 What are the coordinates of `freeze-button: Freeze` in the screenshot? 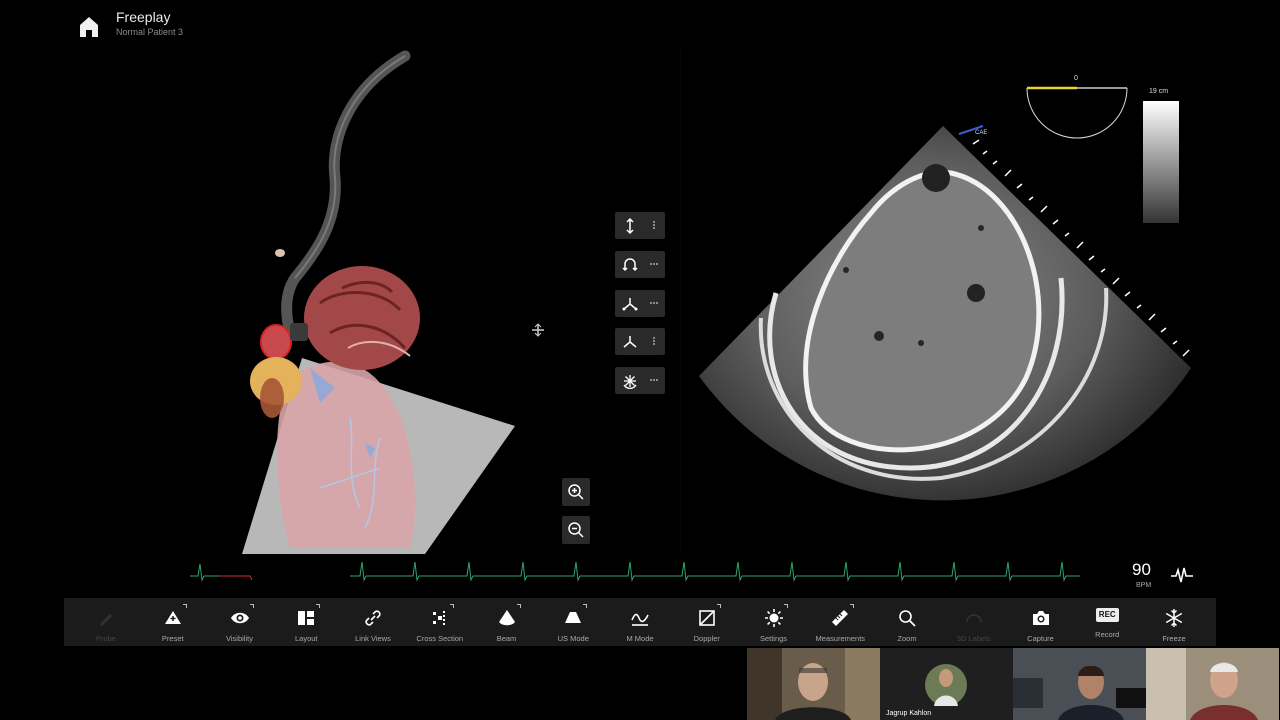 It's located at (1174, 622).